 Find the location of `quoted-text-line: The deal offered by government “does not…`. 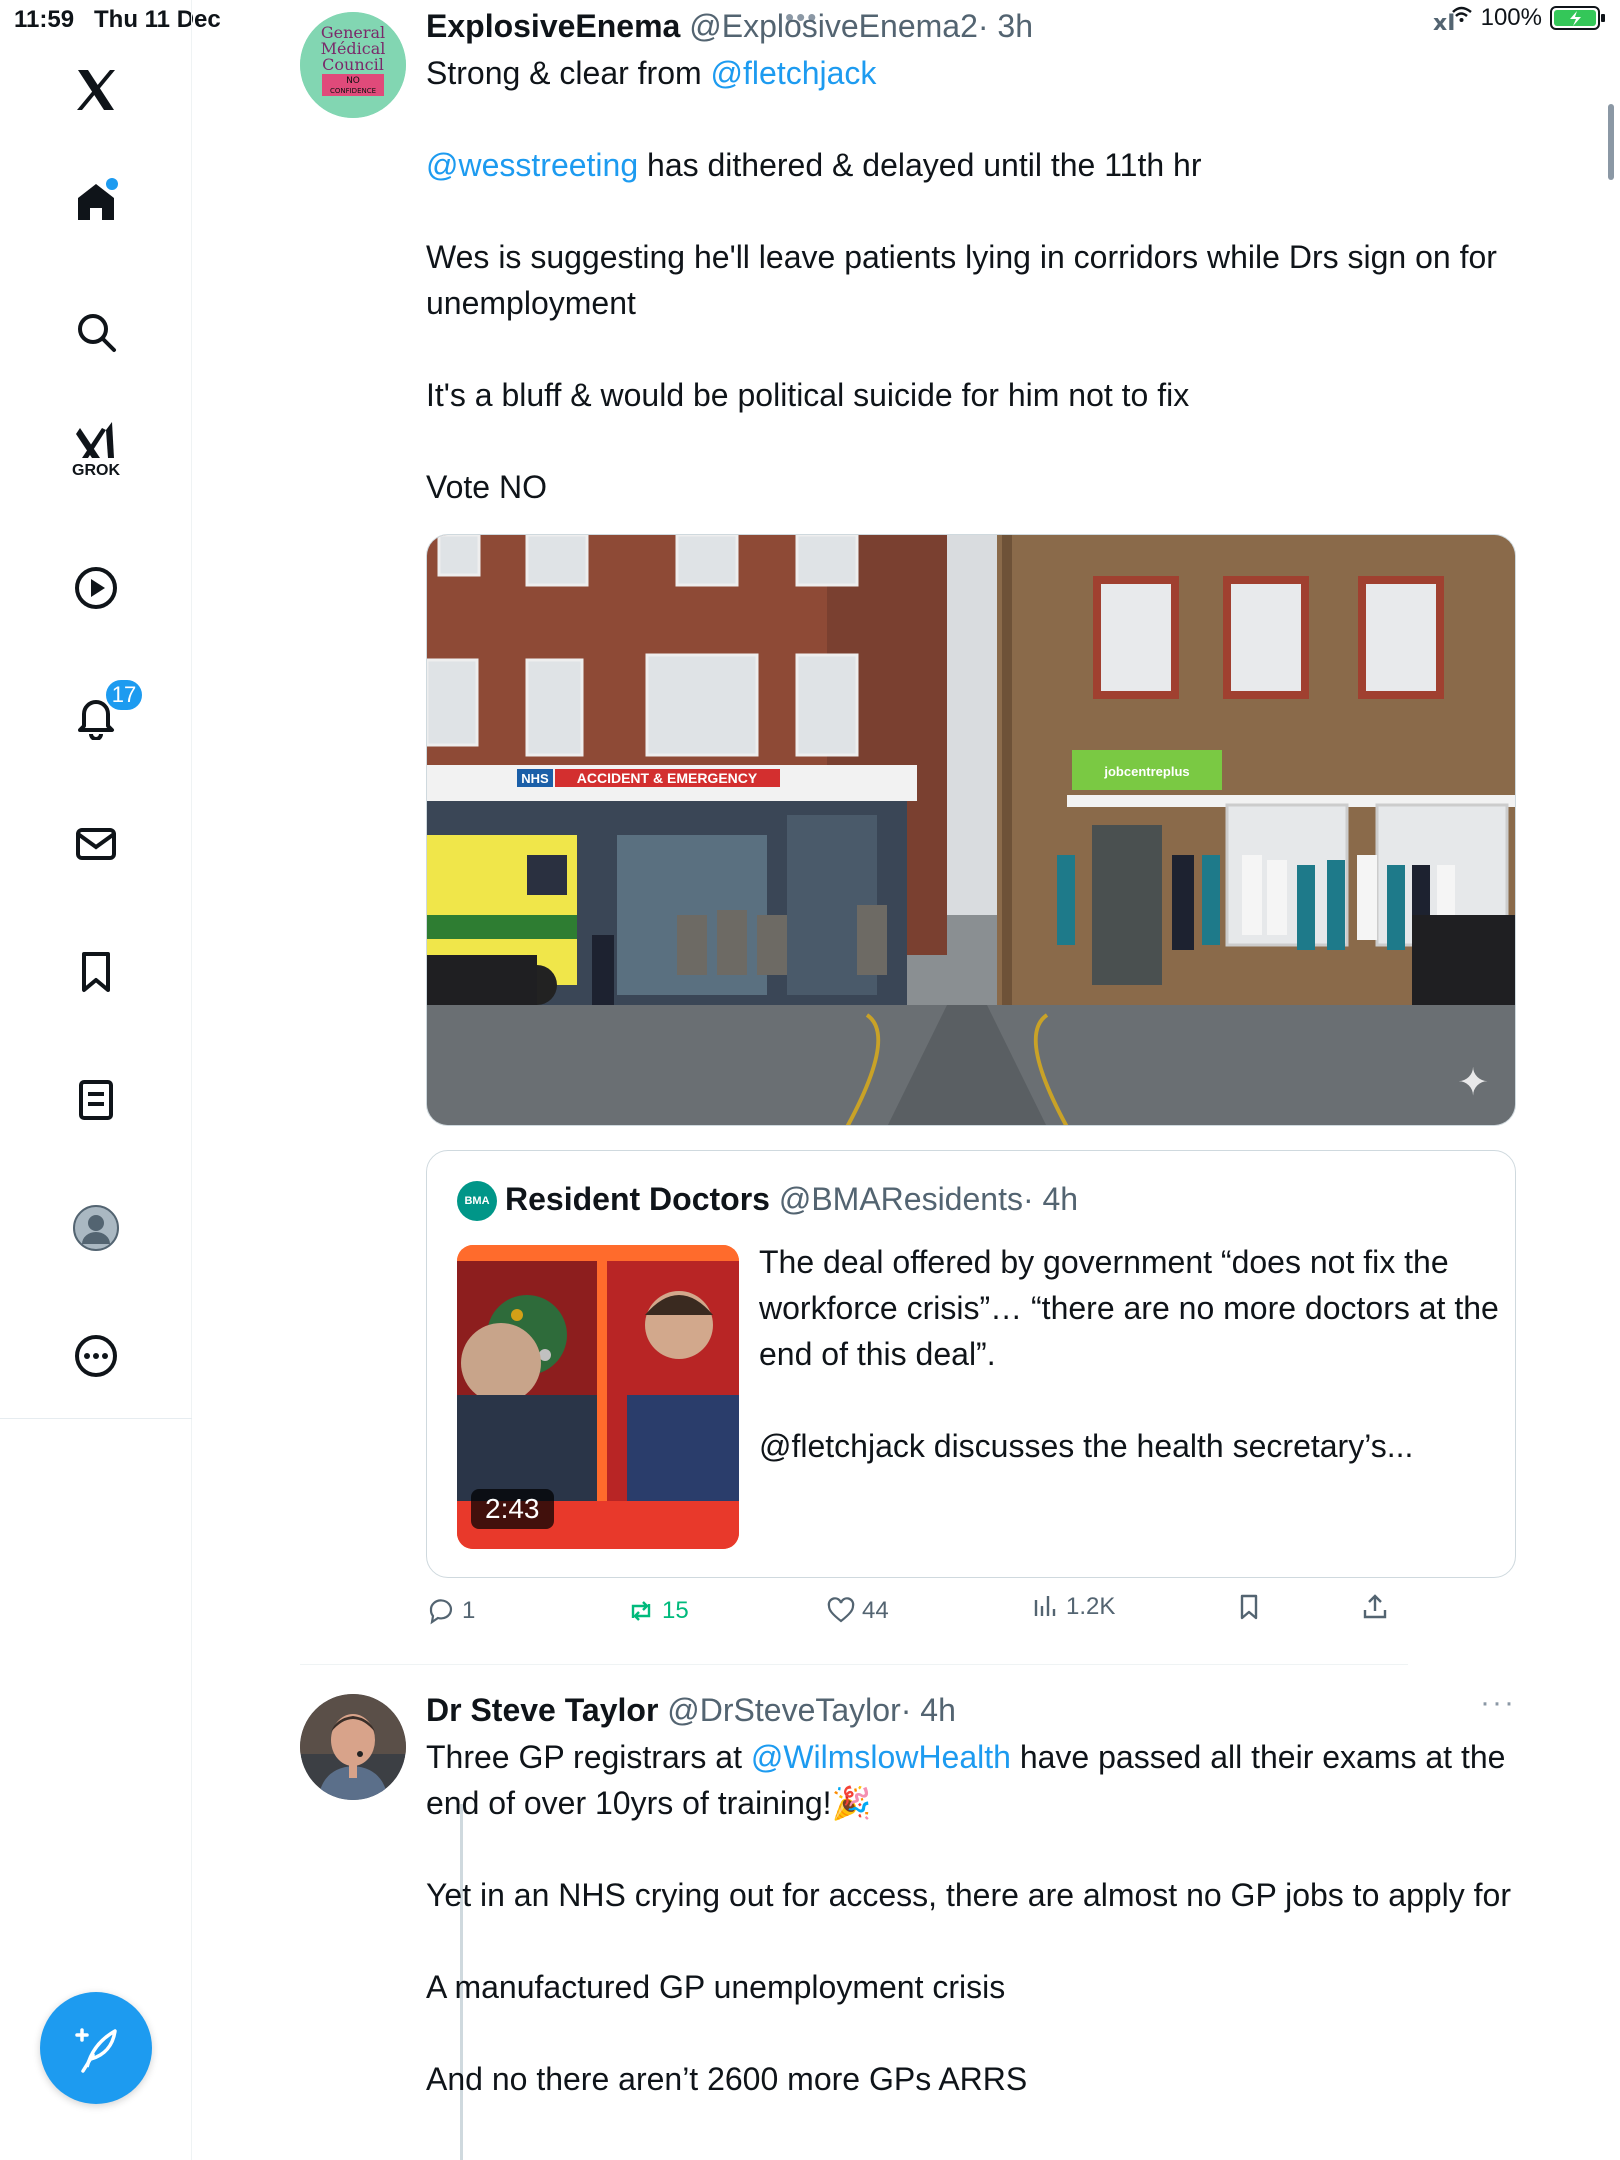

quoted-text-line: The deal offered by government “does not… is located at coordinates (1129, 1308).